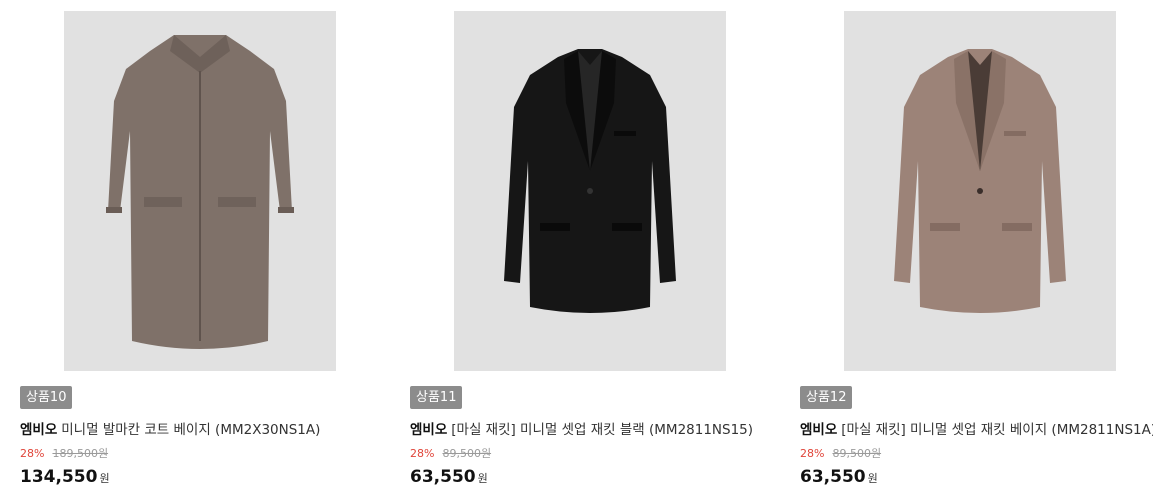 Image resolution: width=1153 pixels, height=492 pixels. What do you see at coordinates (997, 430) in the screenshot?
I see `product-name: [마실 재킷] 미니멀 셋업 재킷 베이지 (MM2811NS1A)` at bounding box center [997, 430].